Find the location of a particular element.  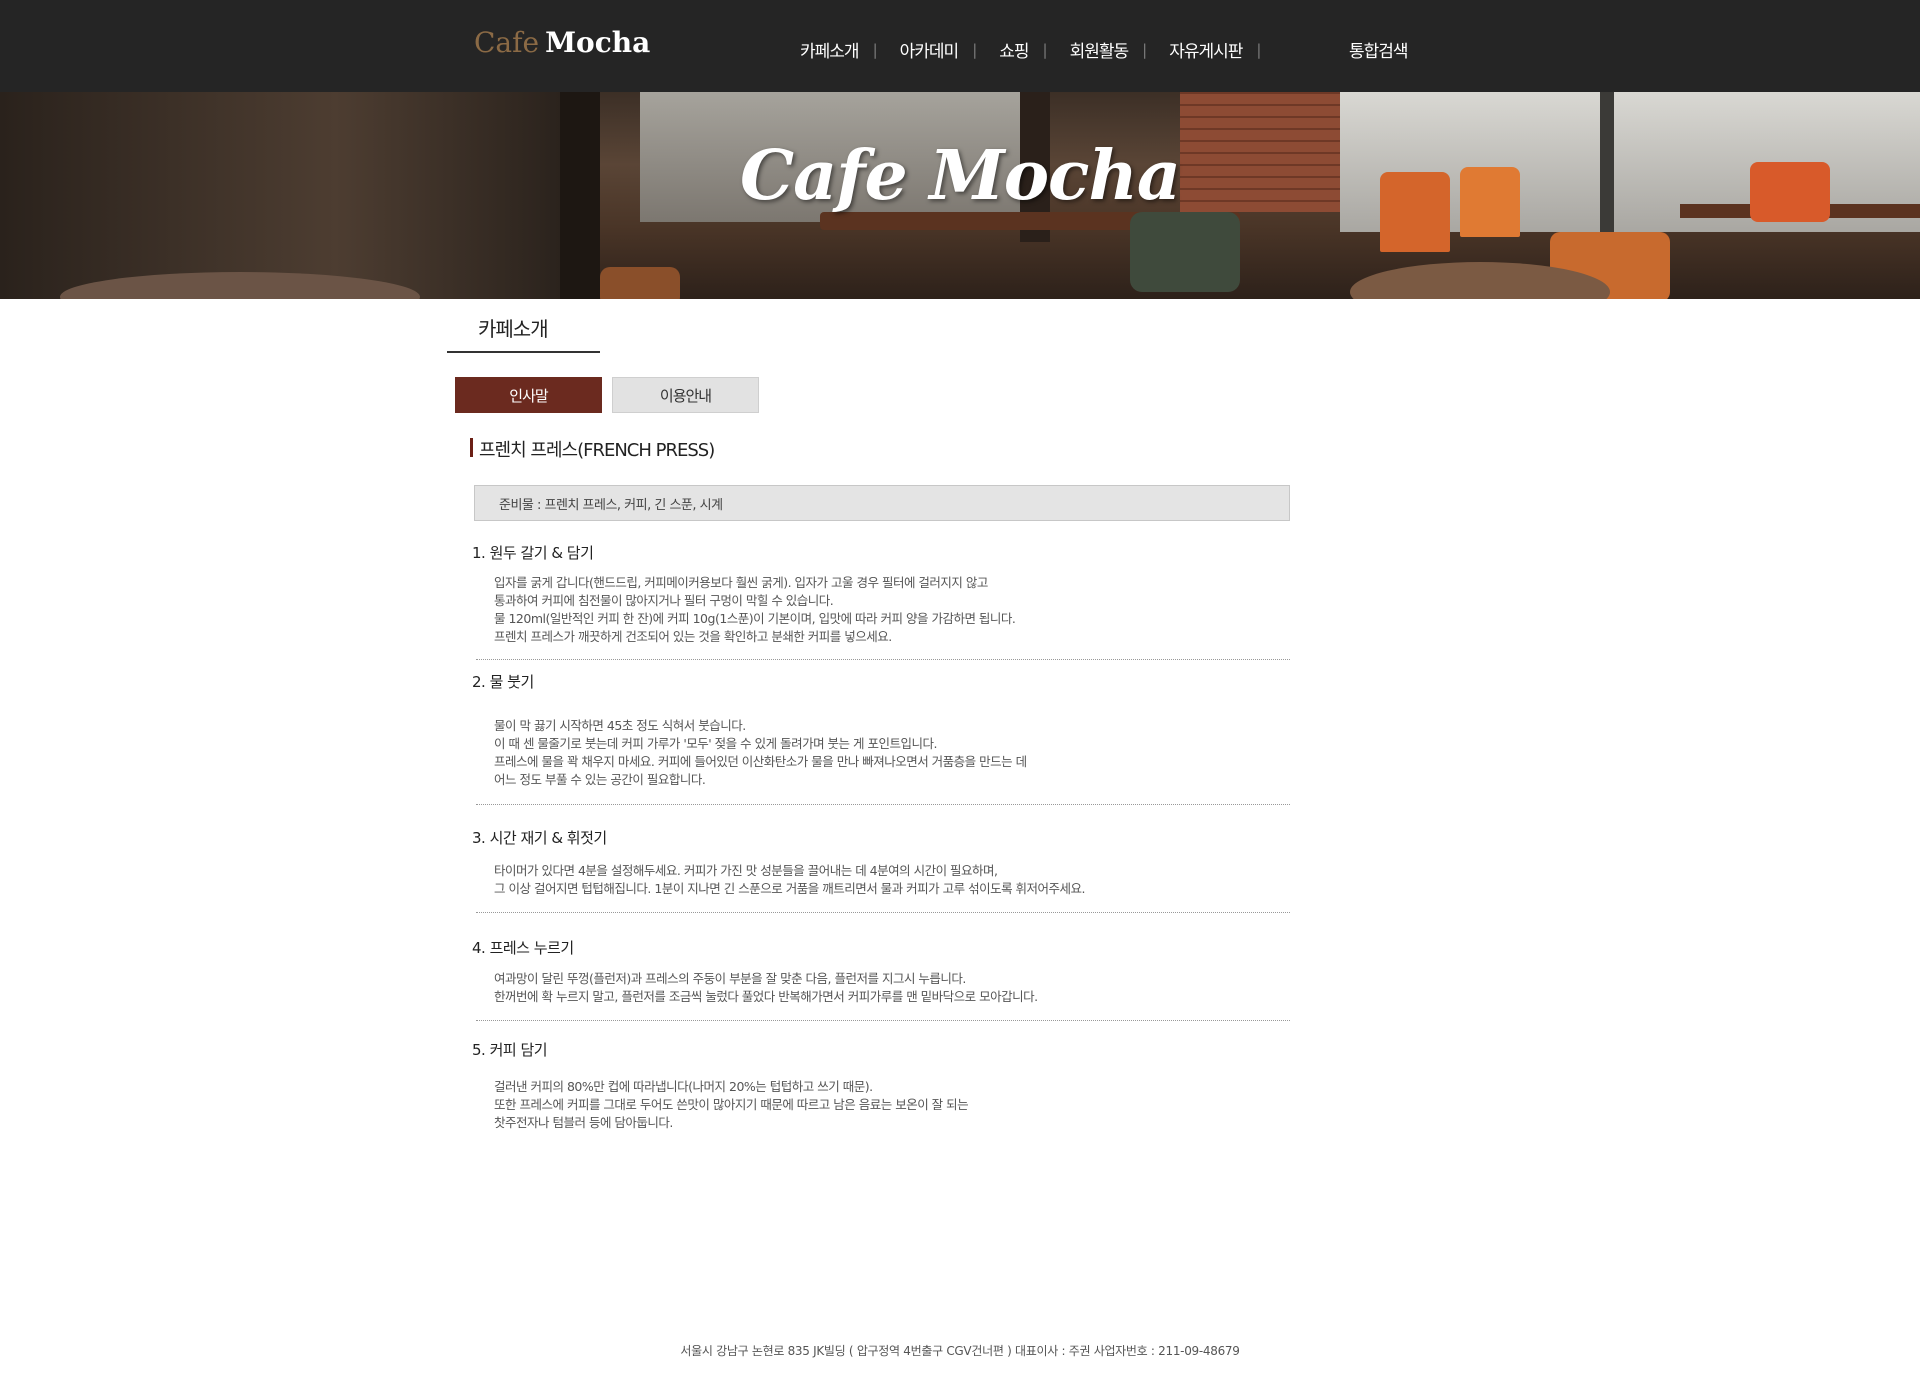

step-line: 통과하여 커피에 침전물이 많아지거나 필터 구멍이 막힐 수 있습니다. is located at coordinates (664, 600).